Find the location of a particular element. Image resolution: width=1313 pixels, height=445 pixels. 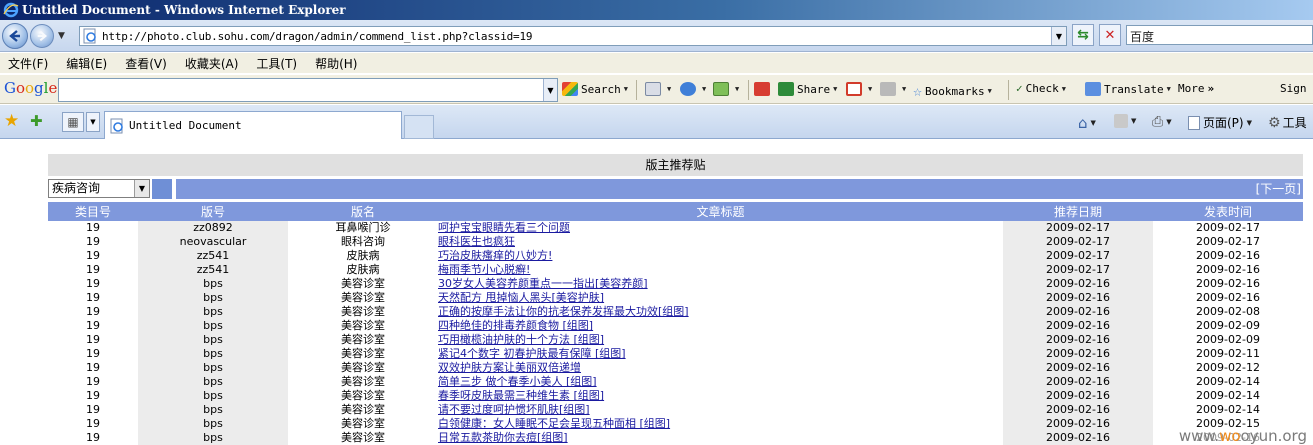

article-title-link: 天然配方 甩掉恼人黑头[美容护肤] is located at coordinates (521, 297).